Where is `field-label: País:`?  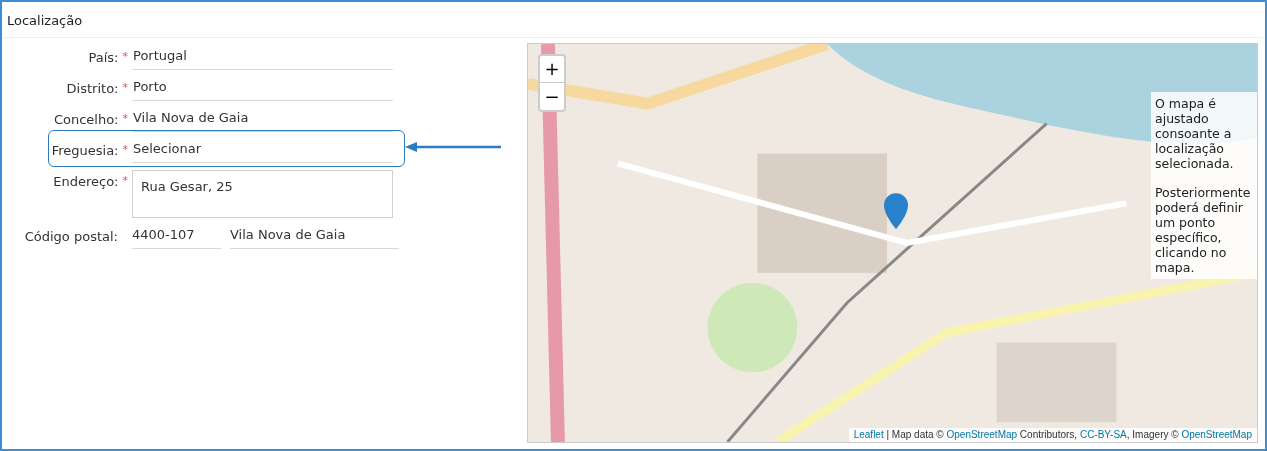
field-label: País: is located at coordinates (103, 58).